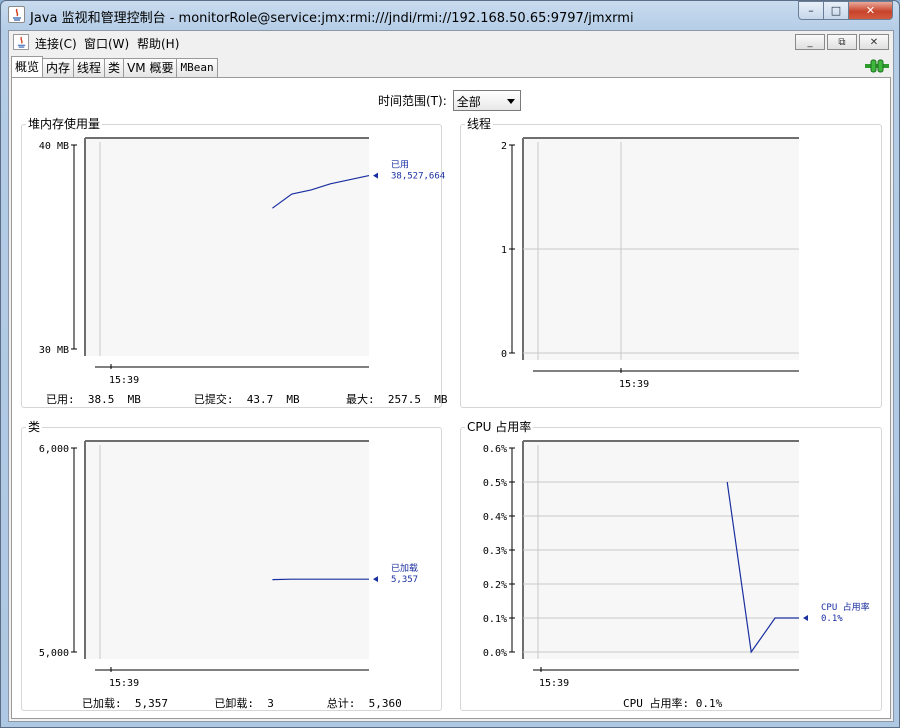 The width and height of the screenshot is (900, 728). What do you see at coordinates (54, 146) in the screenshot?
I see `y-tick-label: 40 MB` at bounding box center [54, 146].